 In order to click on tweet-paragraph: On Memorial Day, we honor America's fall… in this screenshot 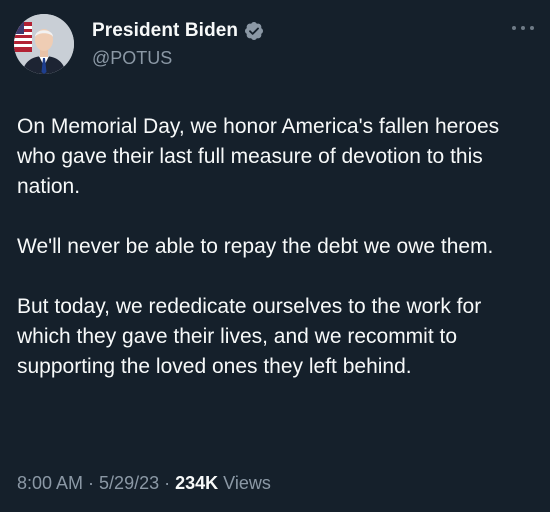, I will do `click(258, 156)`.